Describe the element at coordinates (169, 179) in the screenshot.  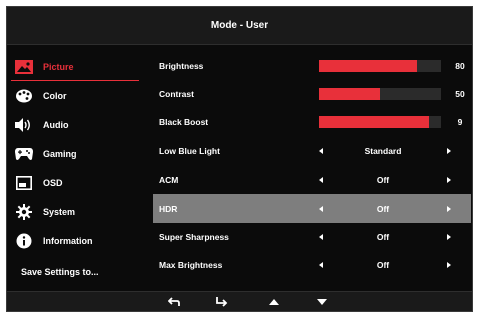
I see `setting-label: ACM` at that location.